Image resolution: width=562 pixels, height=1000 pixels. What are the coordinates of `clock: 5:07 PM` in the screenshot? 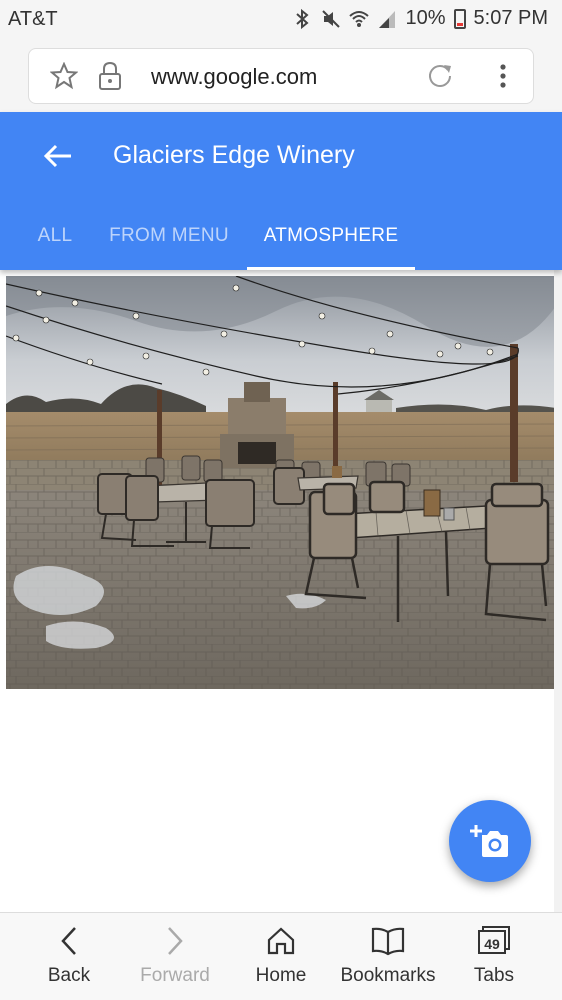 It's located at (510, 18).